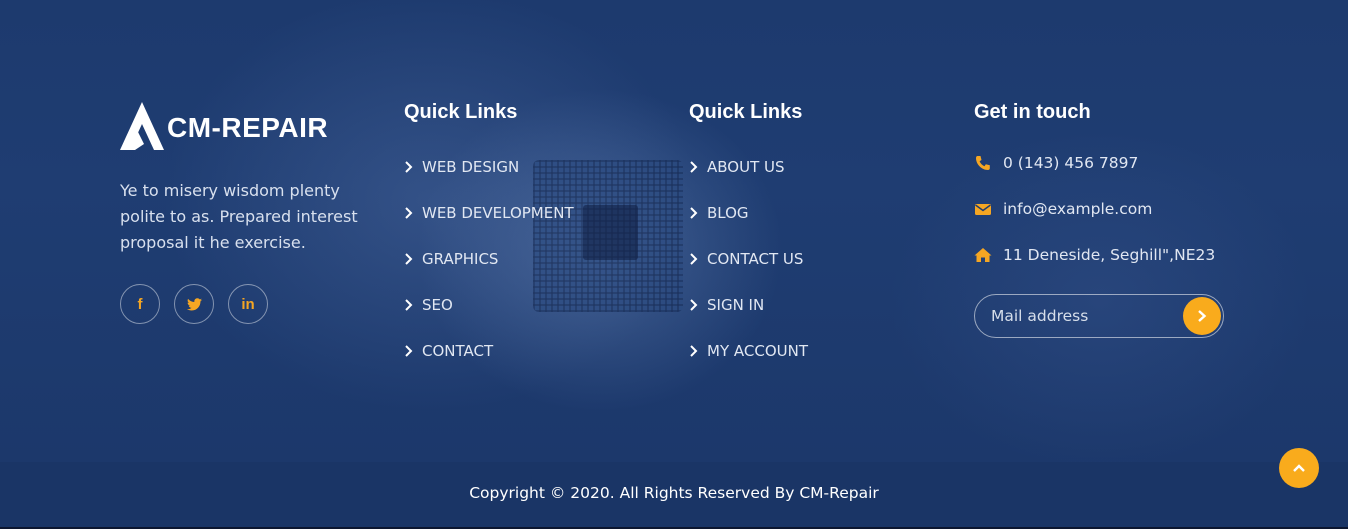 Image resolution: width=1348 pixels, height=529 pixels. I want to click on link-label: BLOG, so click(728, 213).